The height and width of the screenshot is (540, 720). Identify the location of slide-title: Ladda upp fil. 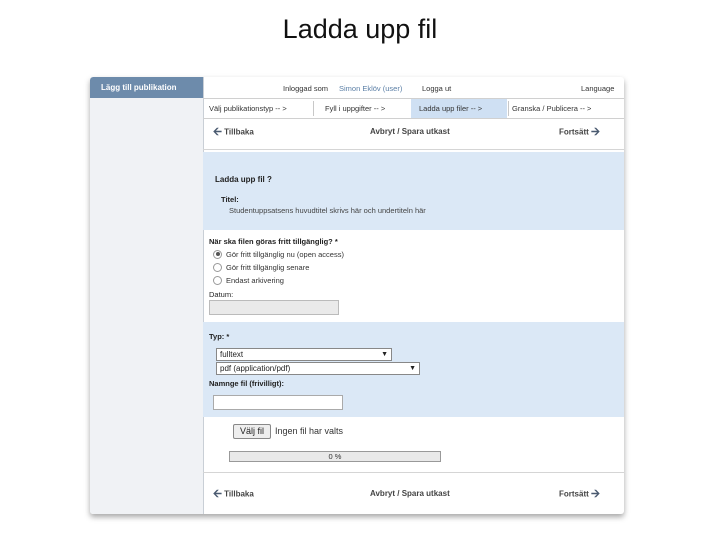
(360, 29).